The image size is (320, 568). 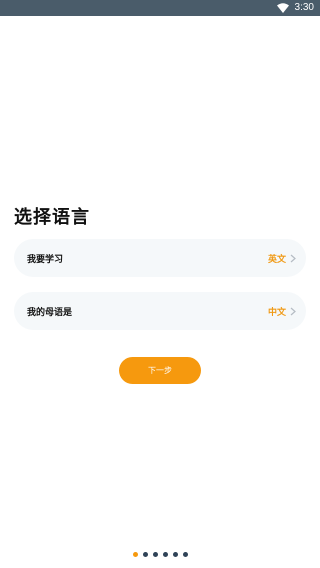 I want to click on page-title: 选择语言, so click(x=52, y=217).